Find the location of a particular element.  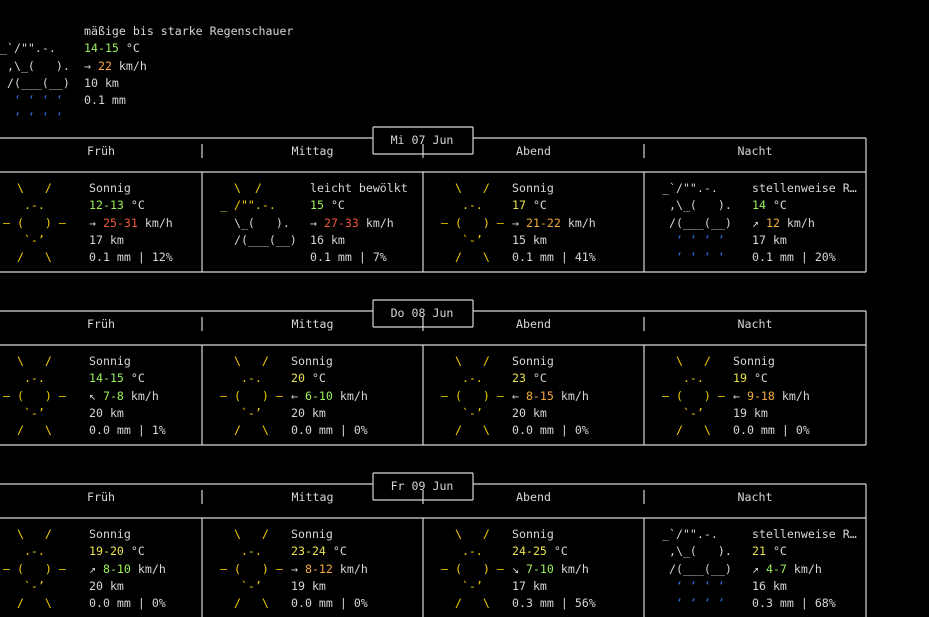

partly-cloudy-icon: \ / _ /"".-. \_( ). /(___(__) is located at coordinates (258, 214).